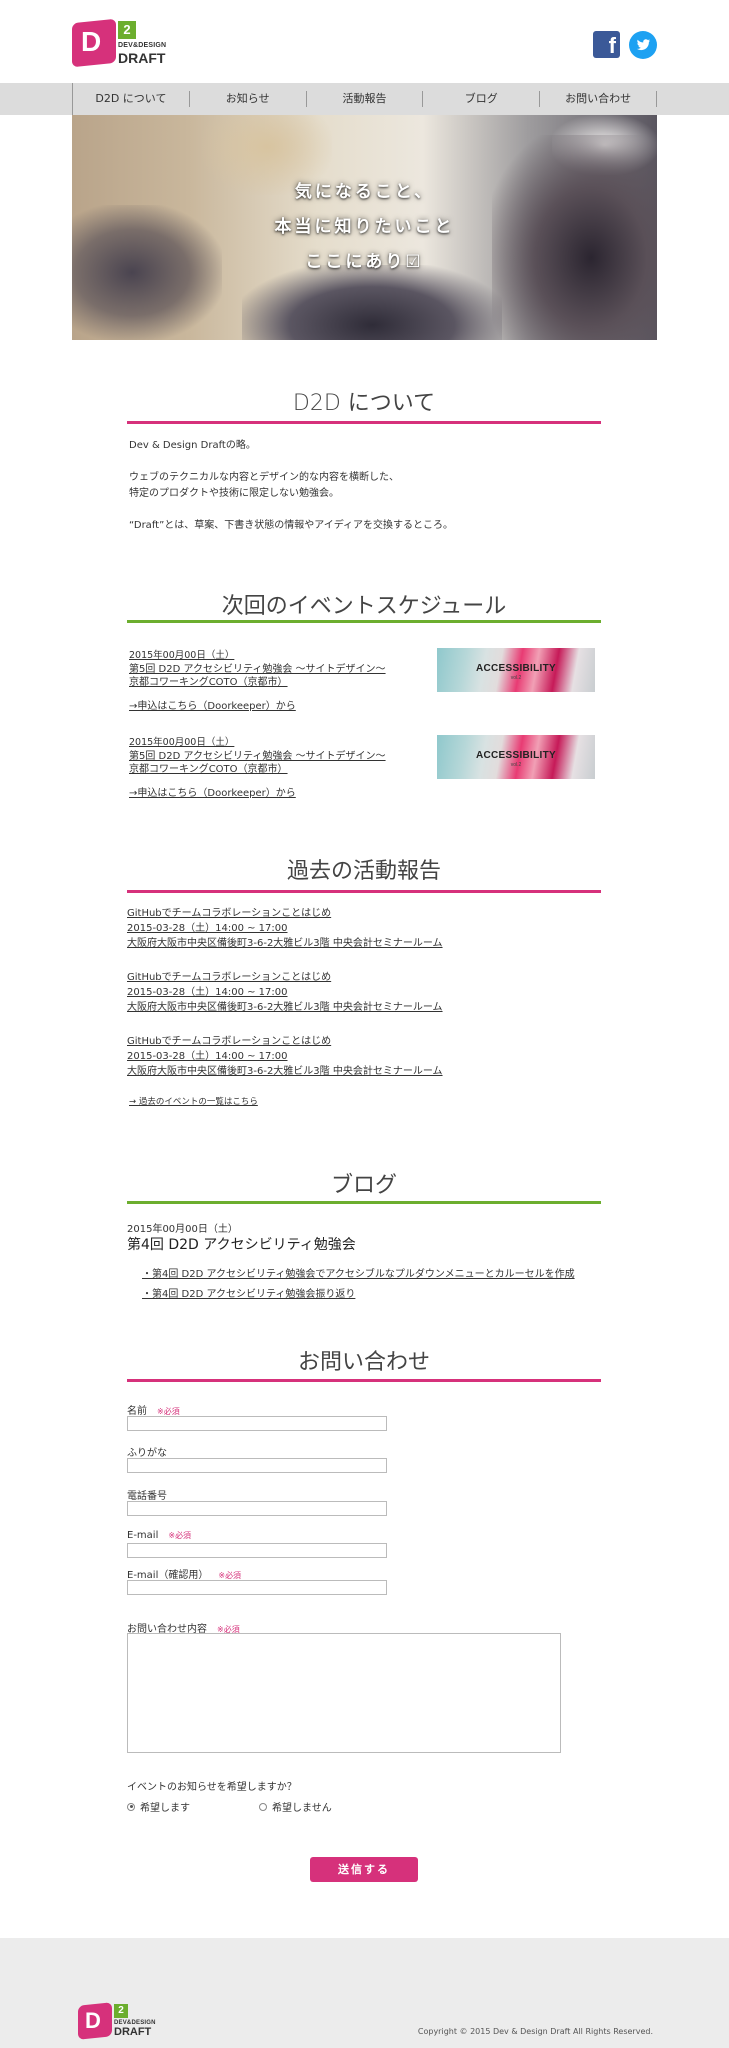 The height and width of the screenshot is (2048, 729). Describe the element at coordinates (184, 1575) in the screenshot. I see `email-confirm-label: E-mail（確認用） ※必須` at that location.